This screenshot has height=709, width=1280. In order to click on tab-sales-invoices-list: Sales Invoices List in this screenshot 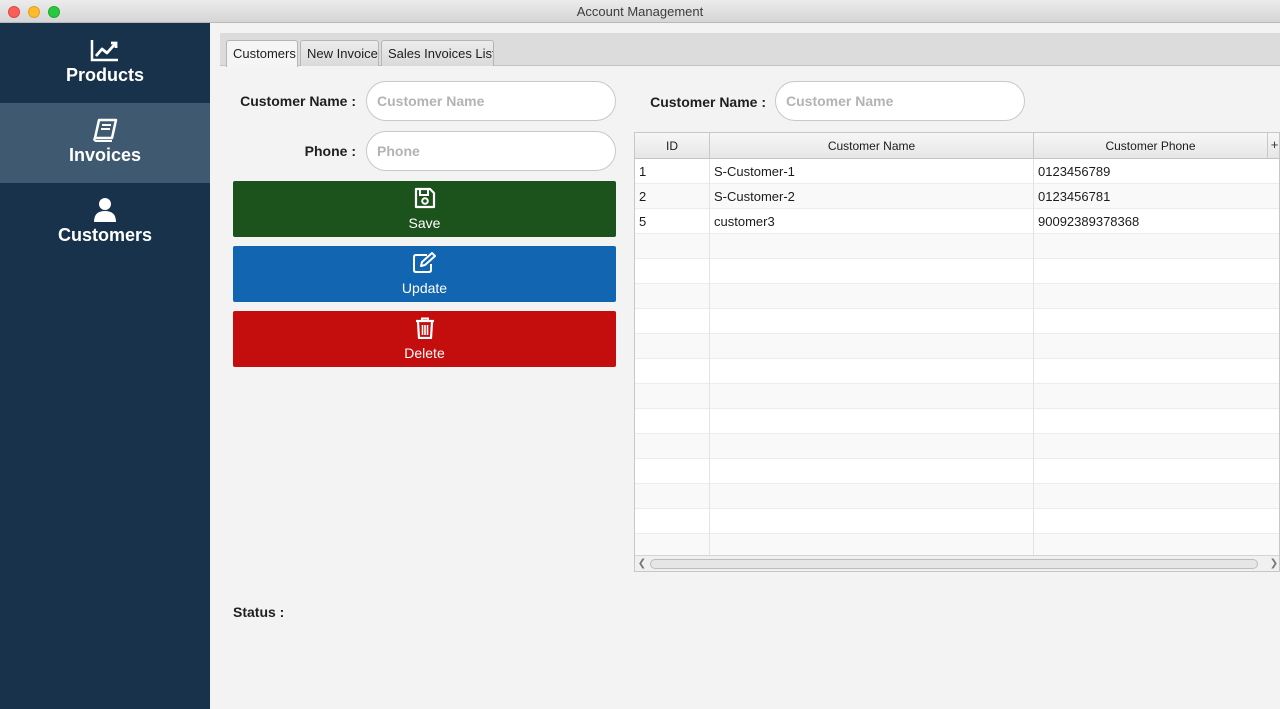, I will do `click(437, 53)`.